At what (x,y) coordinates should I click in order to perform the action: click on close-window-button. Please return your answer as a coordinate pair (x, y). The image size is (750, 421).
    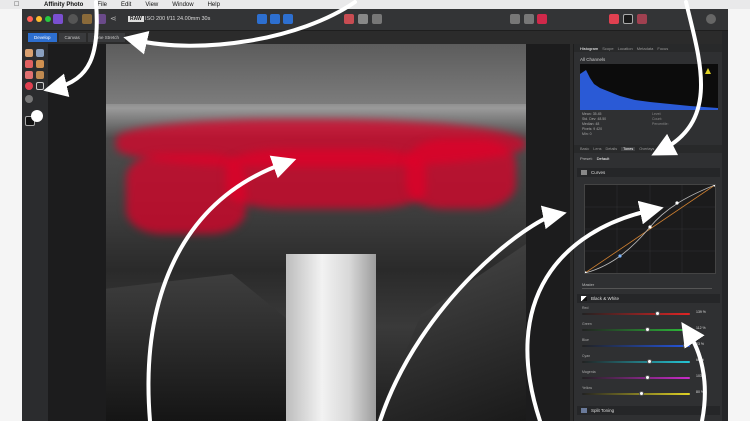
    Looking at the image, I should click on (30, 19).